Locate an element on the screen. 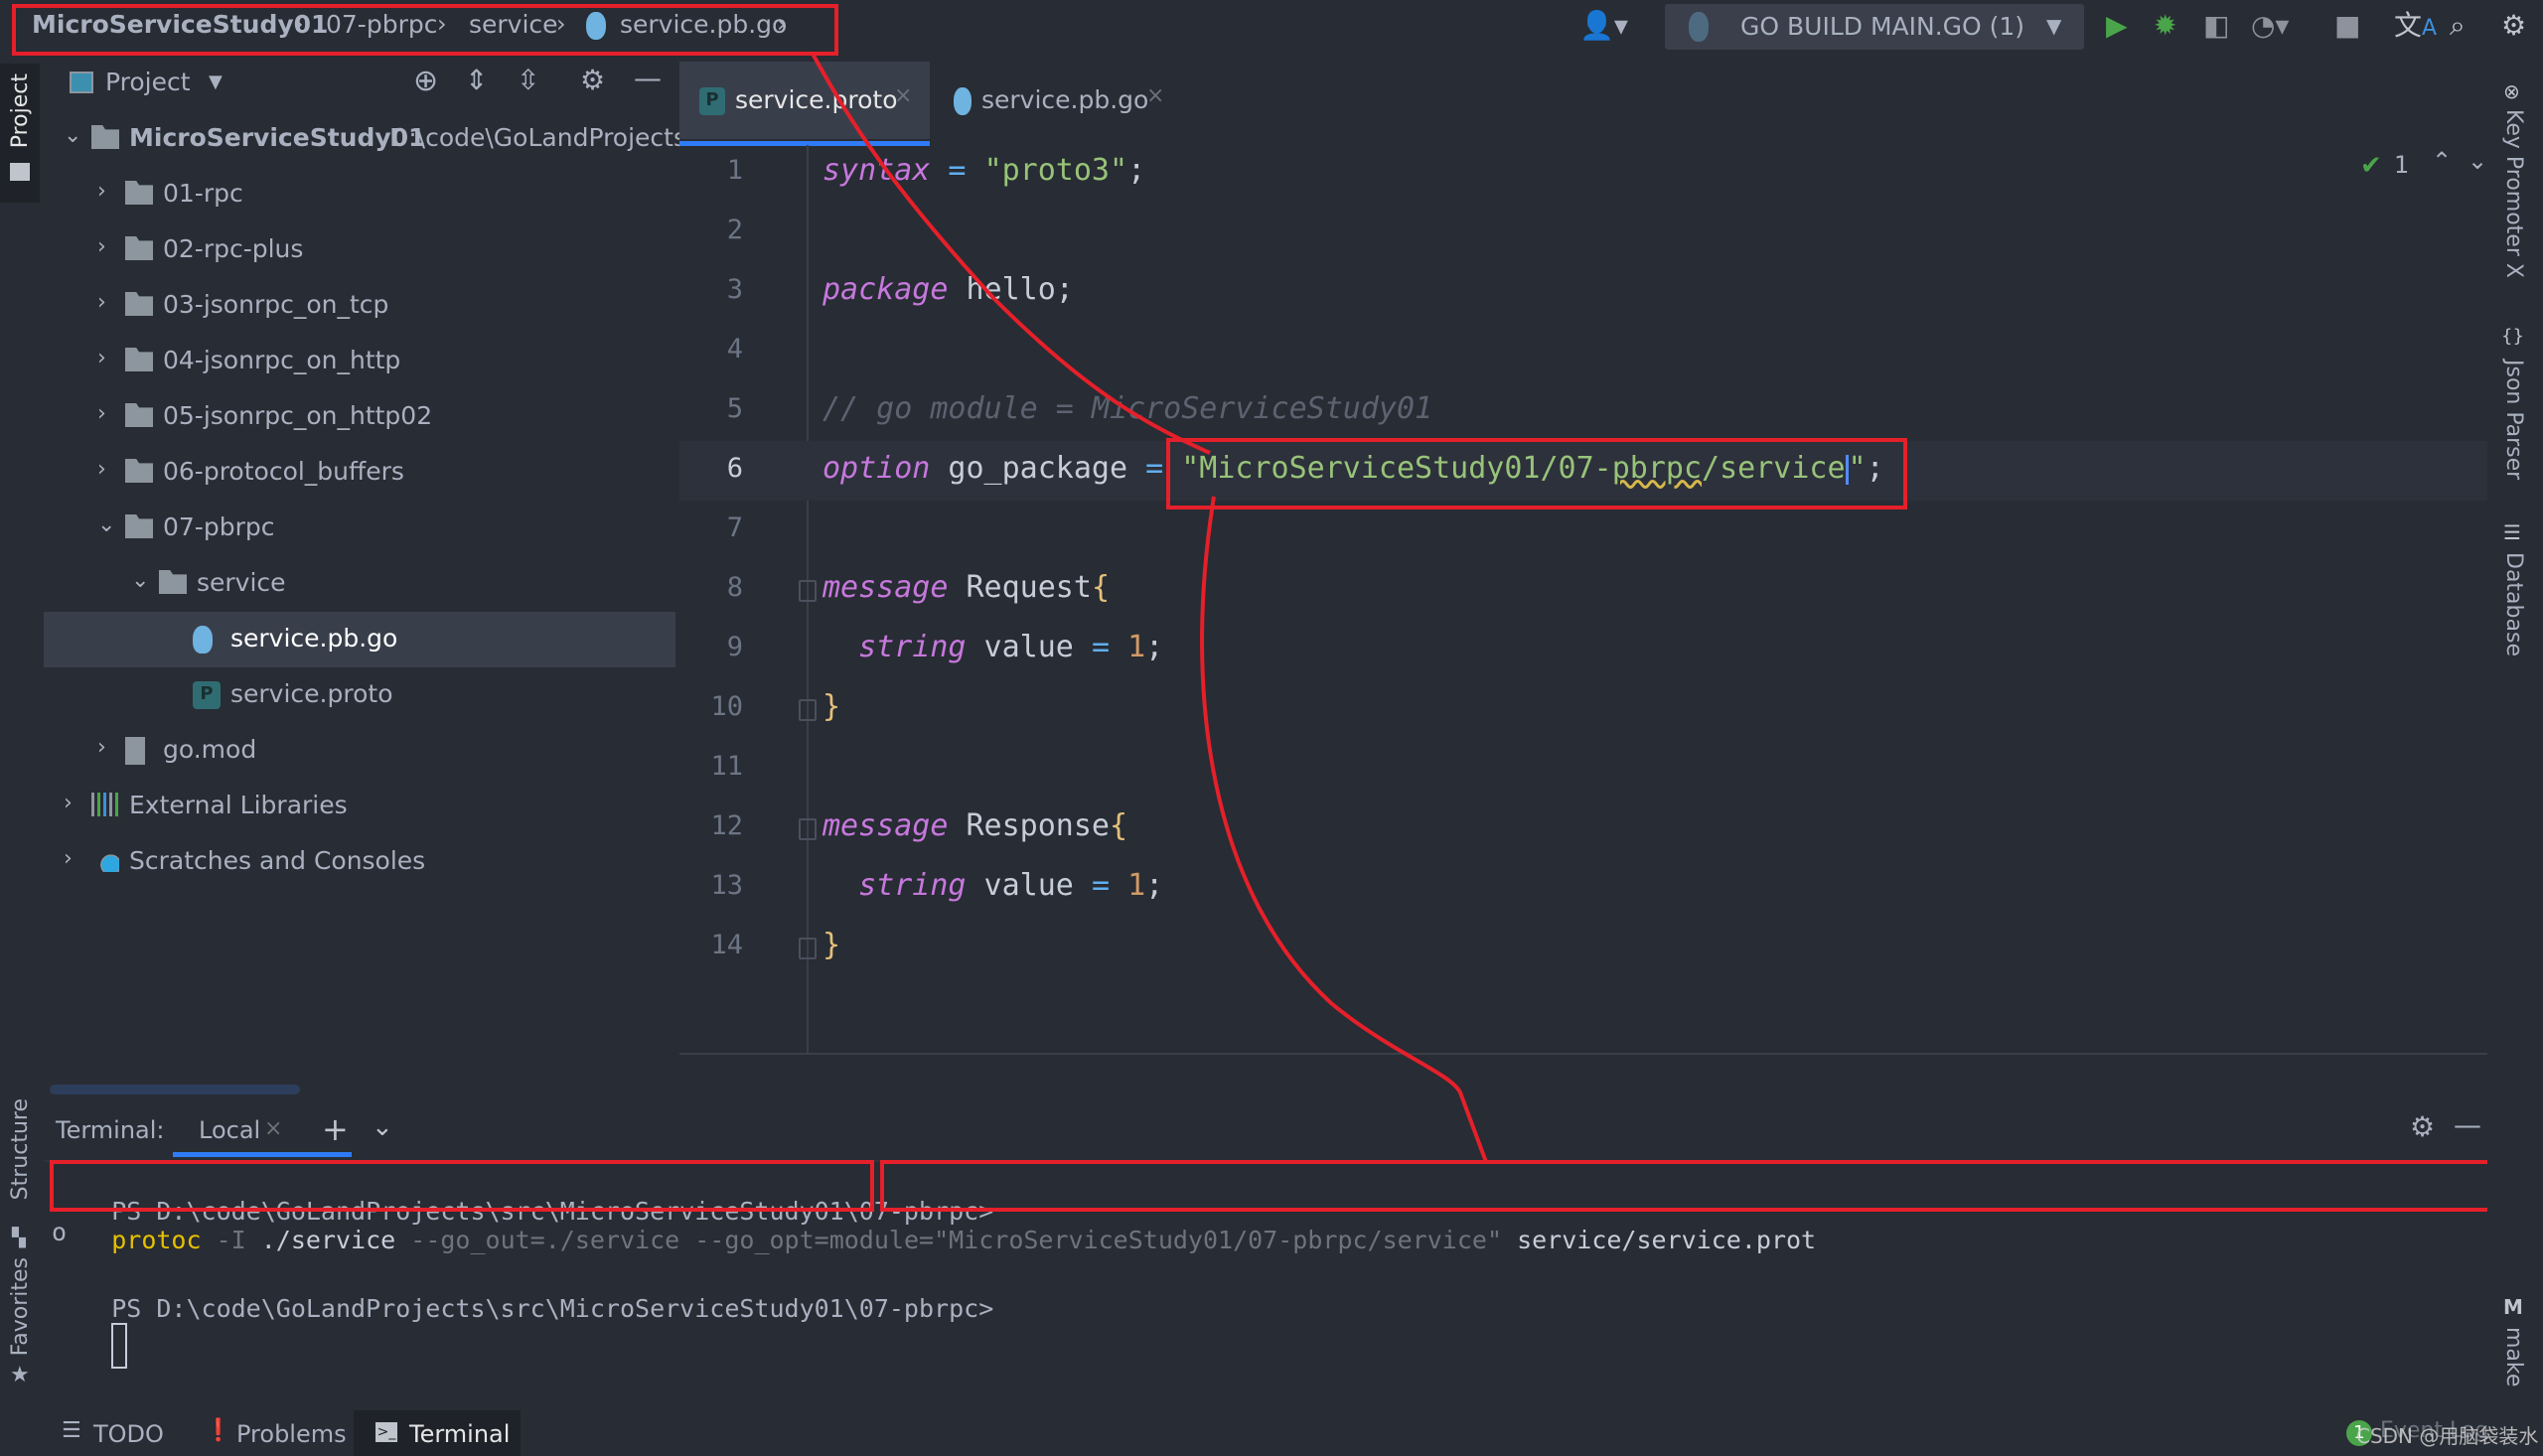  structure-tool-button: Structure ▚ is located at coordinates (20, 1168).